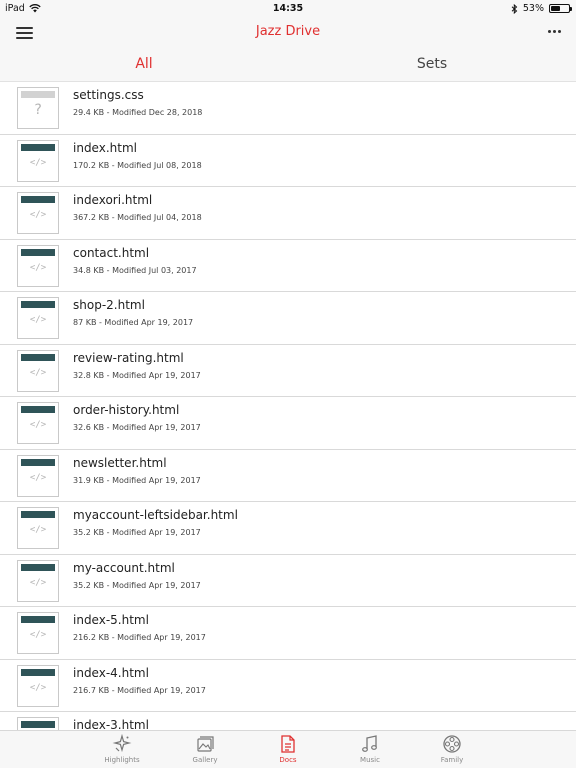  What do you see at coordinates (555, 8) in the screenshot?
I see `battery-level` at bounding box center [555, 8].